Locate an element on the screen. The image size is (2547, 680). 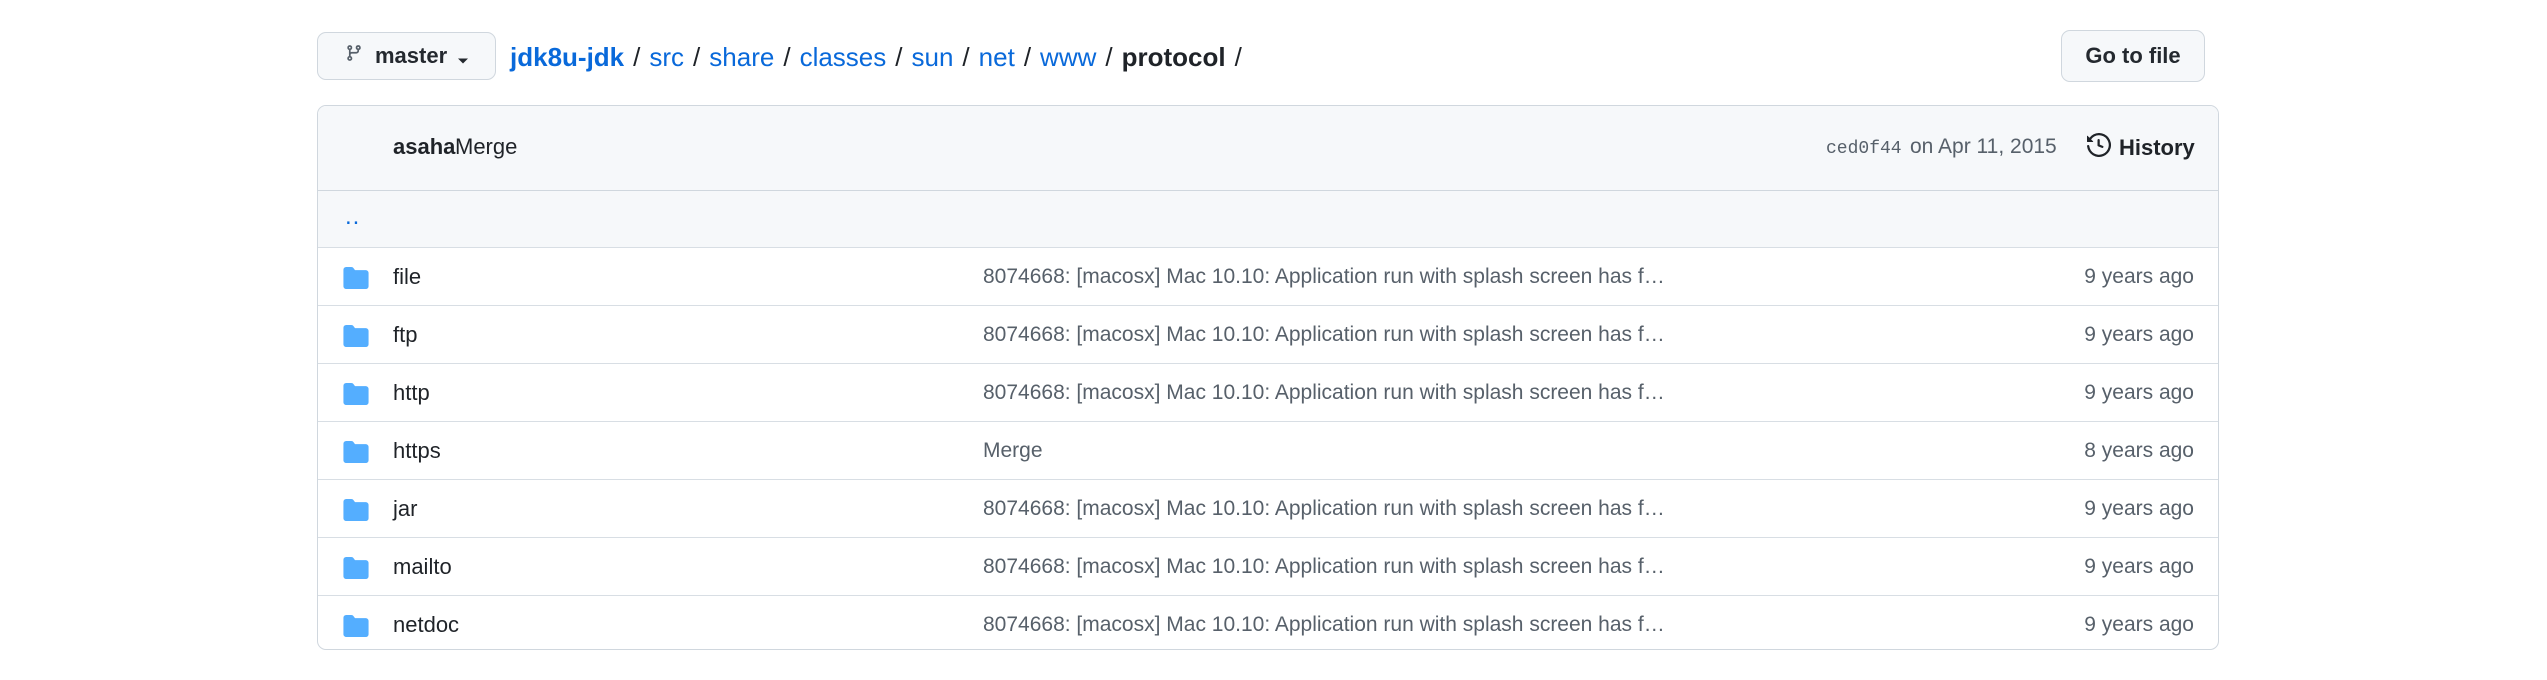
breadcrumb-item-src: src is located at coordinates (666, 57).